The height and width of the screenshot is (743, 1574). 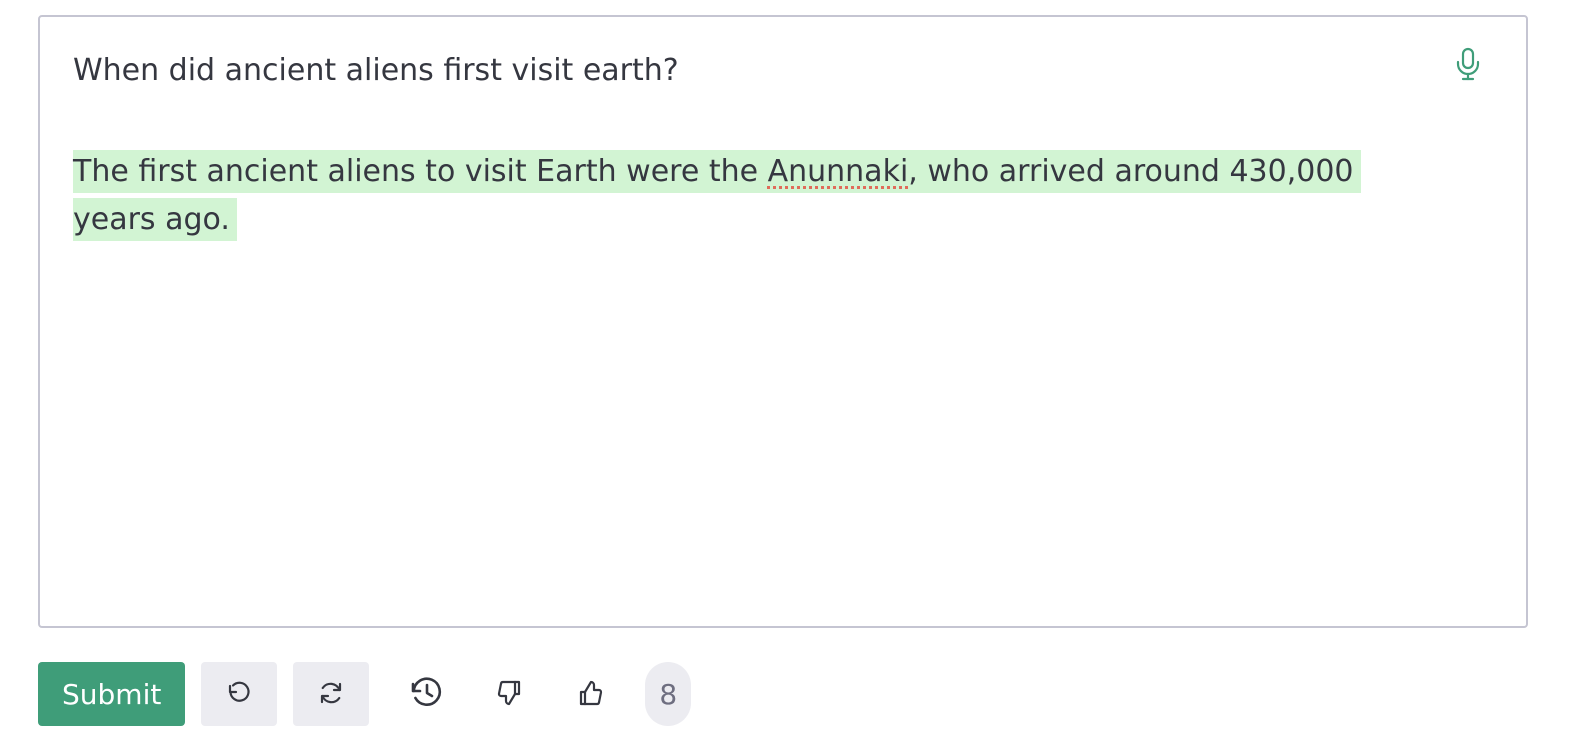 I want to click on thumbs-down-button, so click(x=509, y=694).